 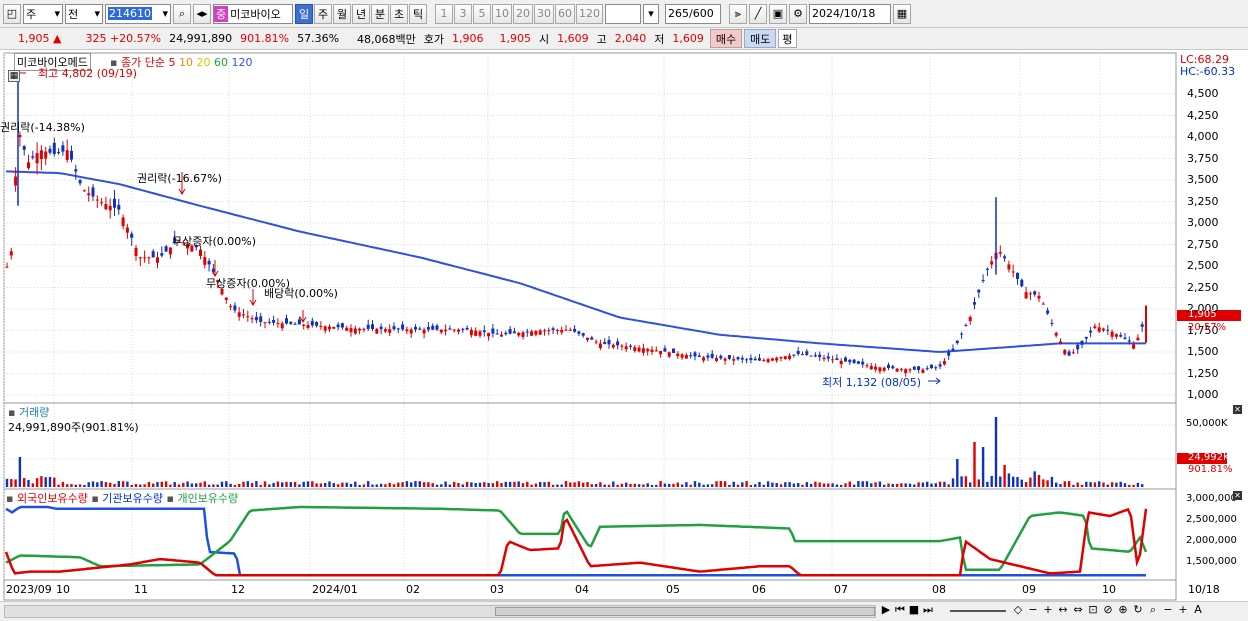 What do you see at coordinates (738, 13) in the screenshot?
I see `candle-icon: ⫸` at bounding box center [738, 13].